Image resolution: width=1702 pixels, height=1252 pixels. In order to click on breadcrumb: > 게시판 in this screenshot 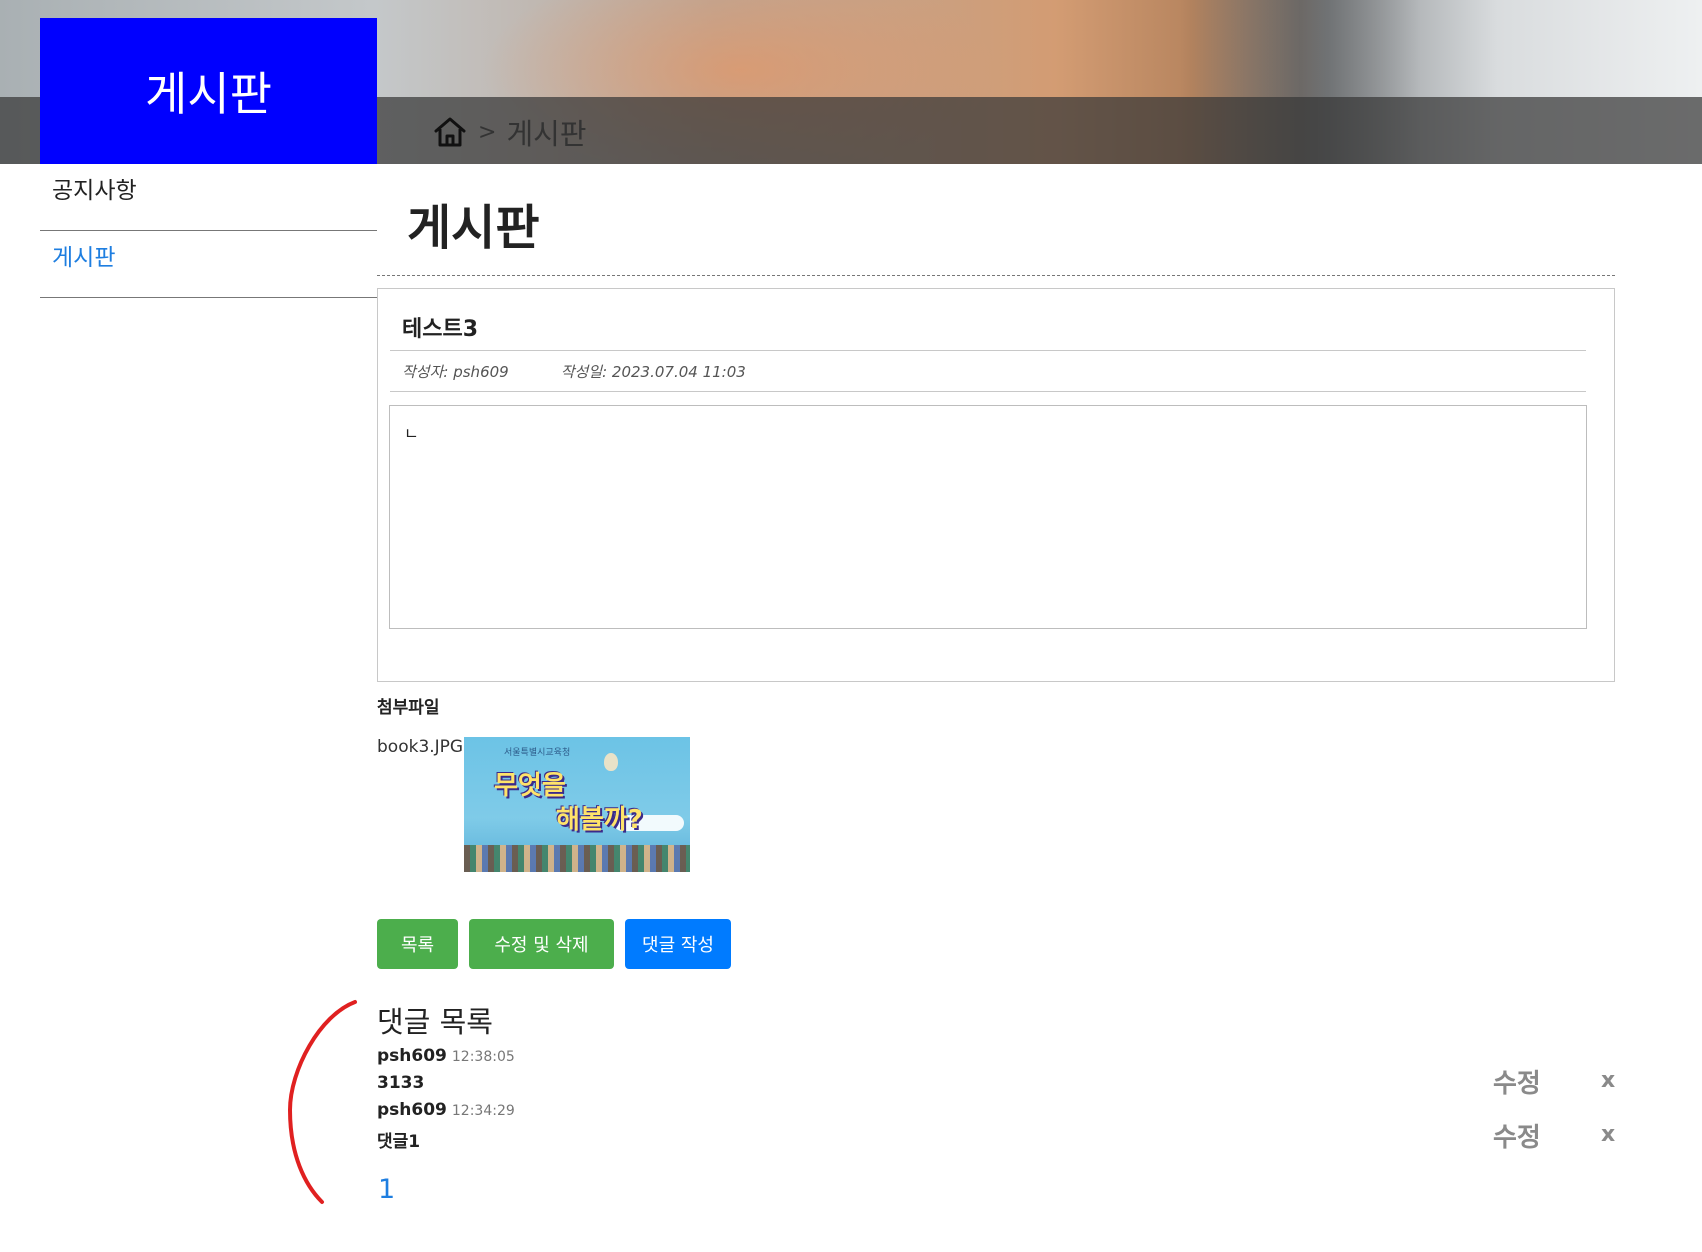, I will do `click(509, 132)`.